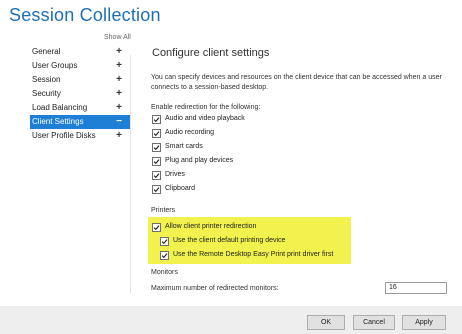 Image resolution: width=462 pixels, height=334 pixels. I want to click on max-monitors-label: Maximum number of redirected monitors:, so click(215, 288).